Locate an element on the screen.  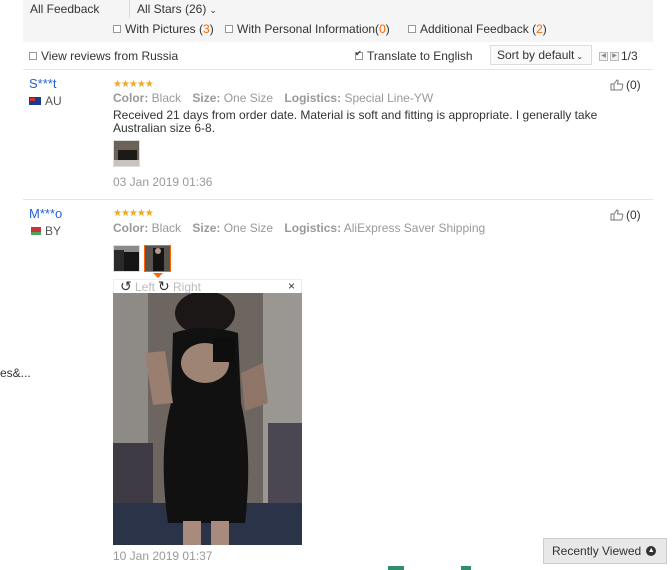
review-photo-thumbnail-selected is located at coordinates (157, 258).